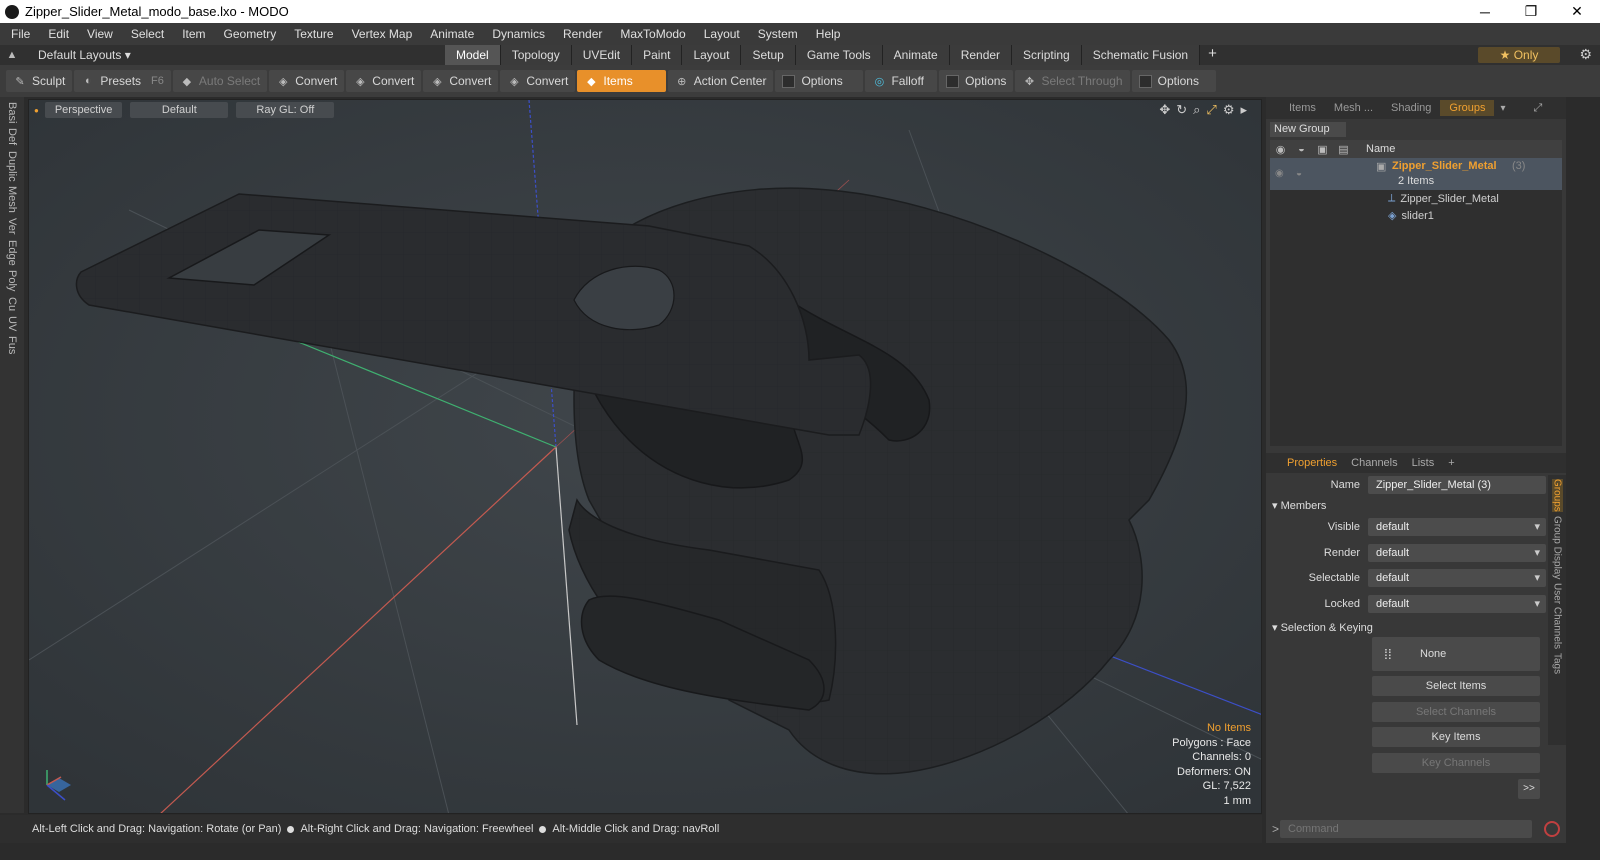  I want to click on auto-select-button: ◆ Auto Select, so click(220, 81).